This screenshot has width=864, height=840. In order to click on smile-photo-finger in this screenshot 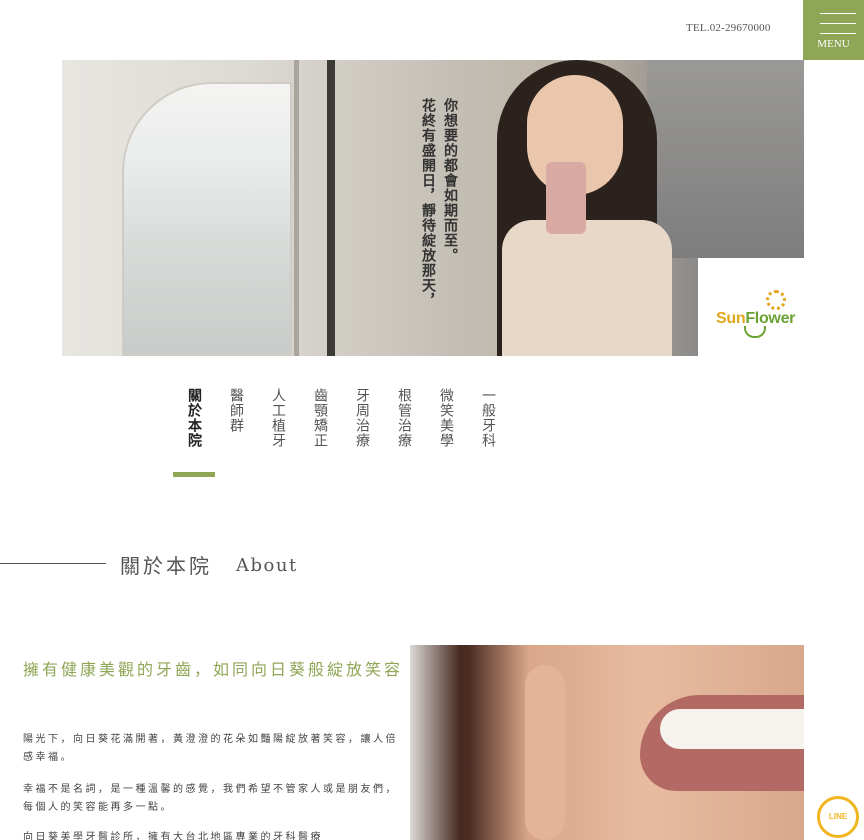, I will do `click(545, 752)`.